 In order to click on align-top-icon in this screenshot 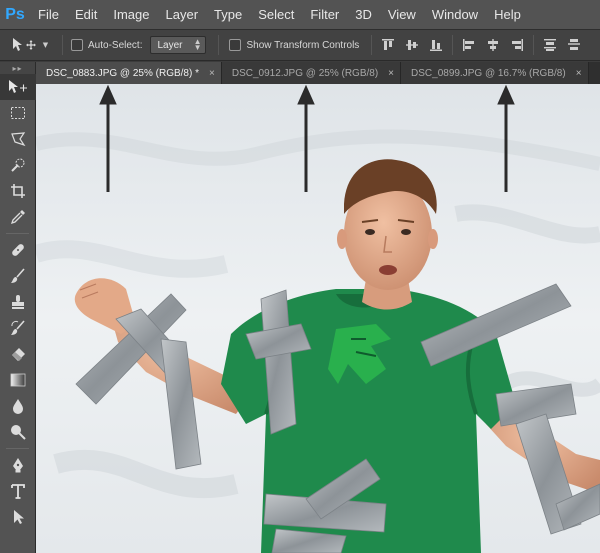, I will do `click(388, 44)`.